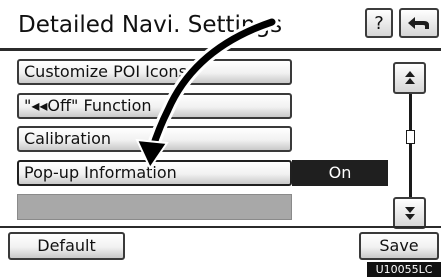 This screenshot has width=441, height=277. I want to click on double-chevron-up-icon, so click(409, 77).